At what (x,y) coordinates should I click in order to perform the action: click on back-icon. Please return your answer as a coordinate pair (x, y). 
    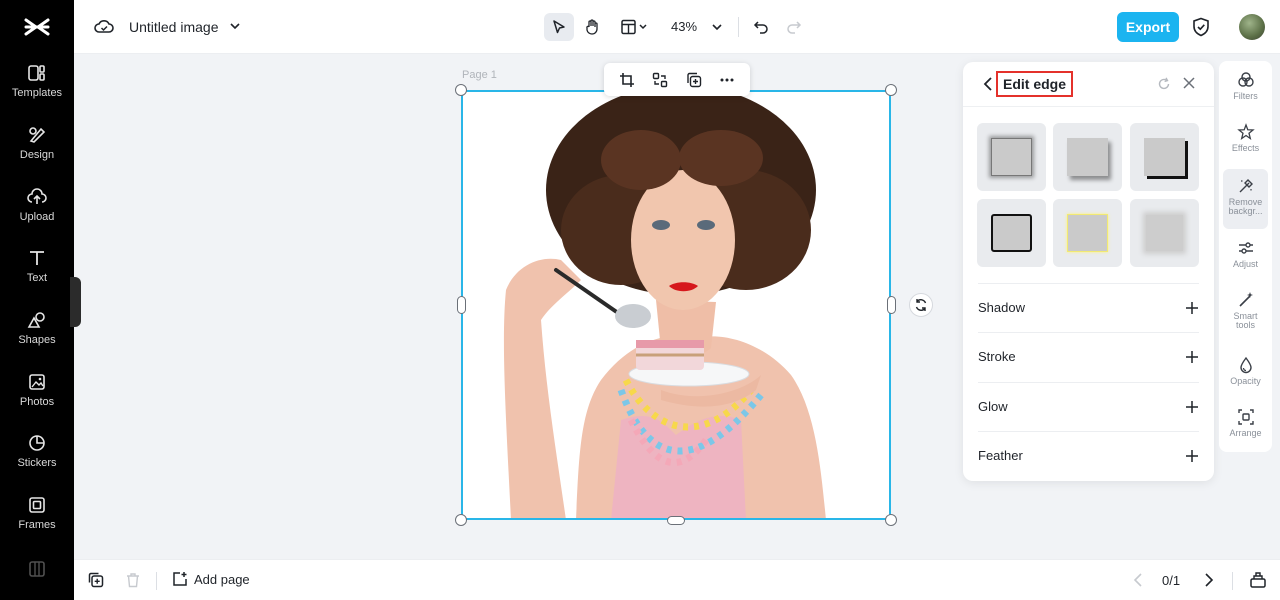
    Looking at the image, I should click on (988, 86).